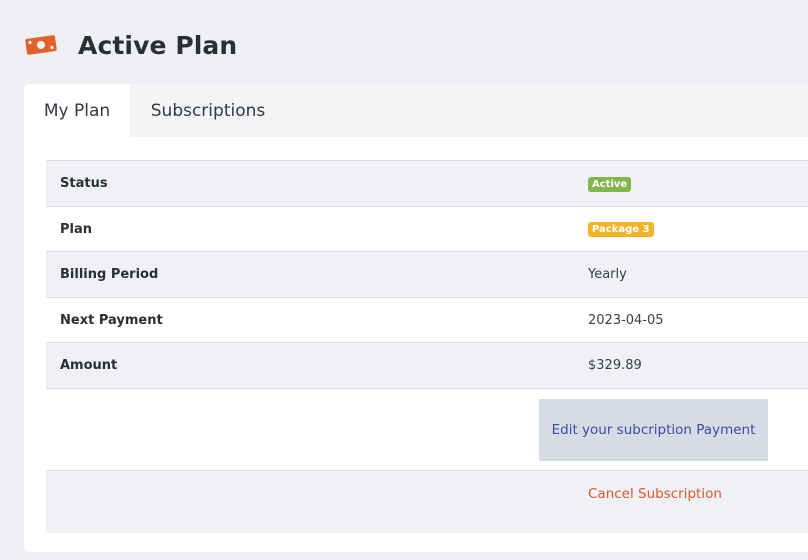 The width and height of the screenshot is (808, 560). Describe the element at coordinates (427, 229) in the screenshot. I see `table-row-plan: Plan Package 3` at that location.